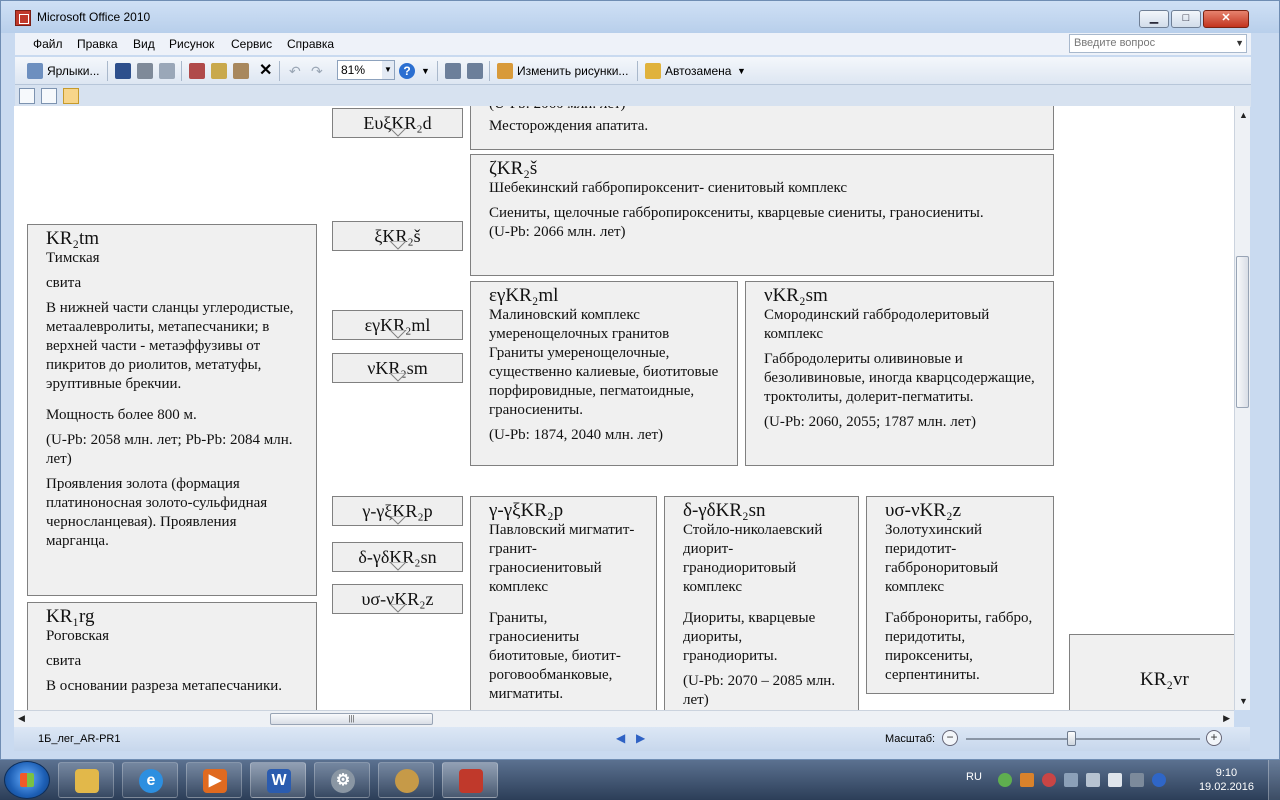 The image size is (1280, 800). I want to click on taskbar-control-panel: ⚙, so click(342, 780).